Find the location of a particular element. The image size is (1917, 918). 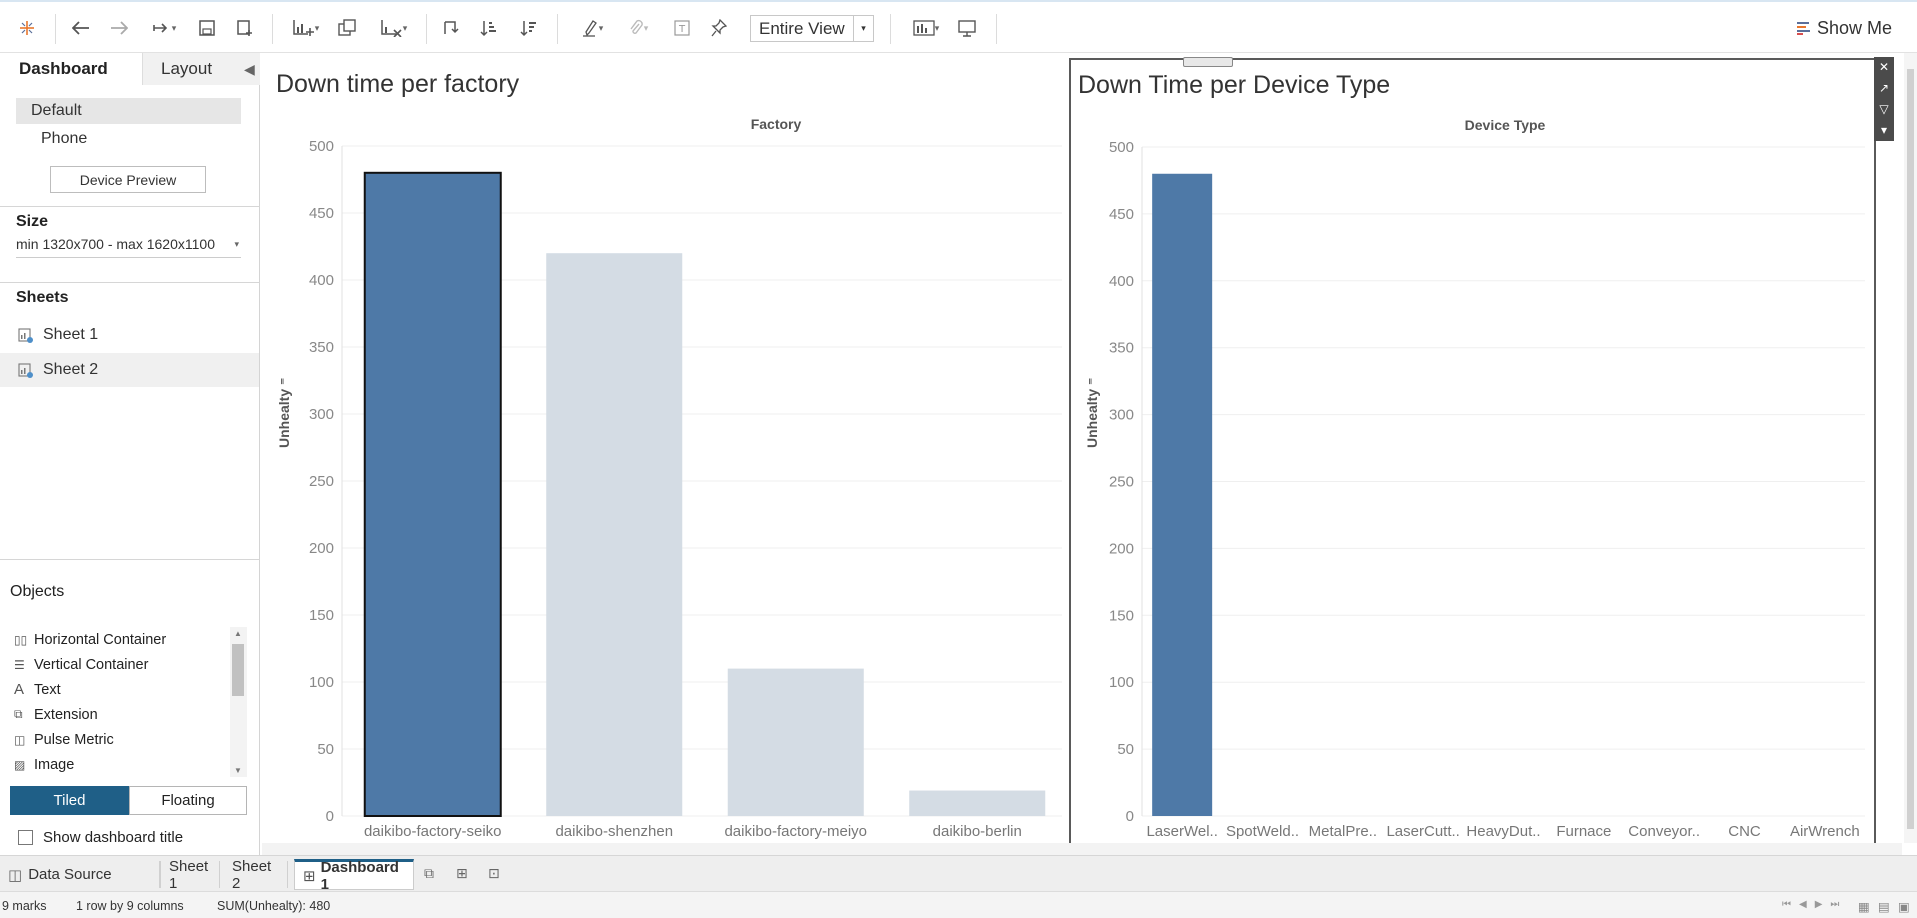

swap-icon is located at coordinates (451, 28).